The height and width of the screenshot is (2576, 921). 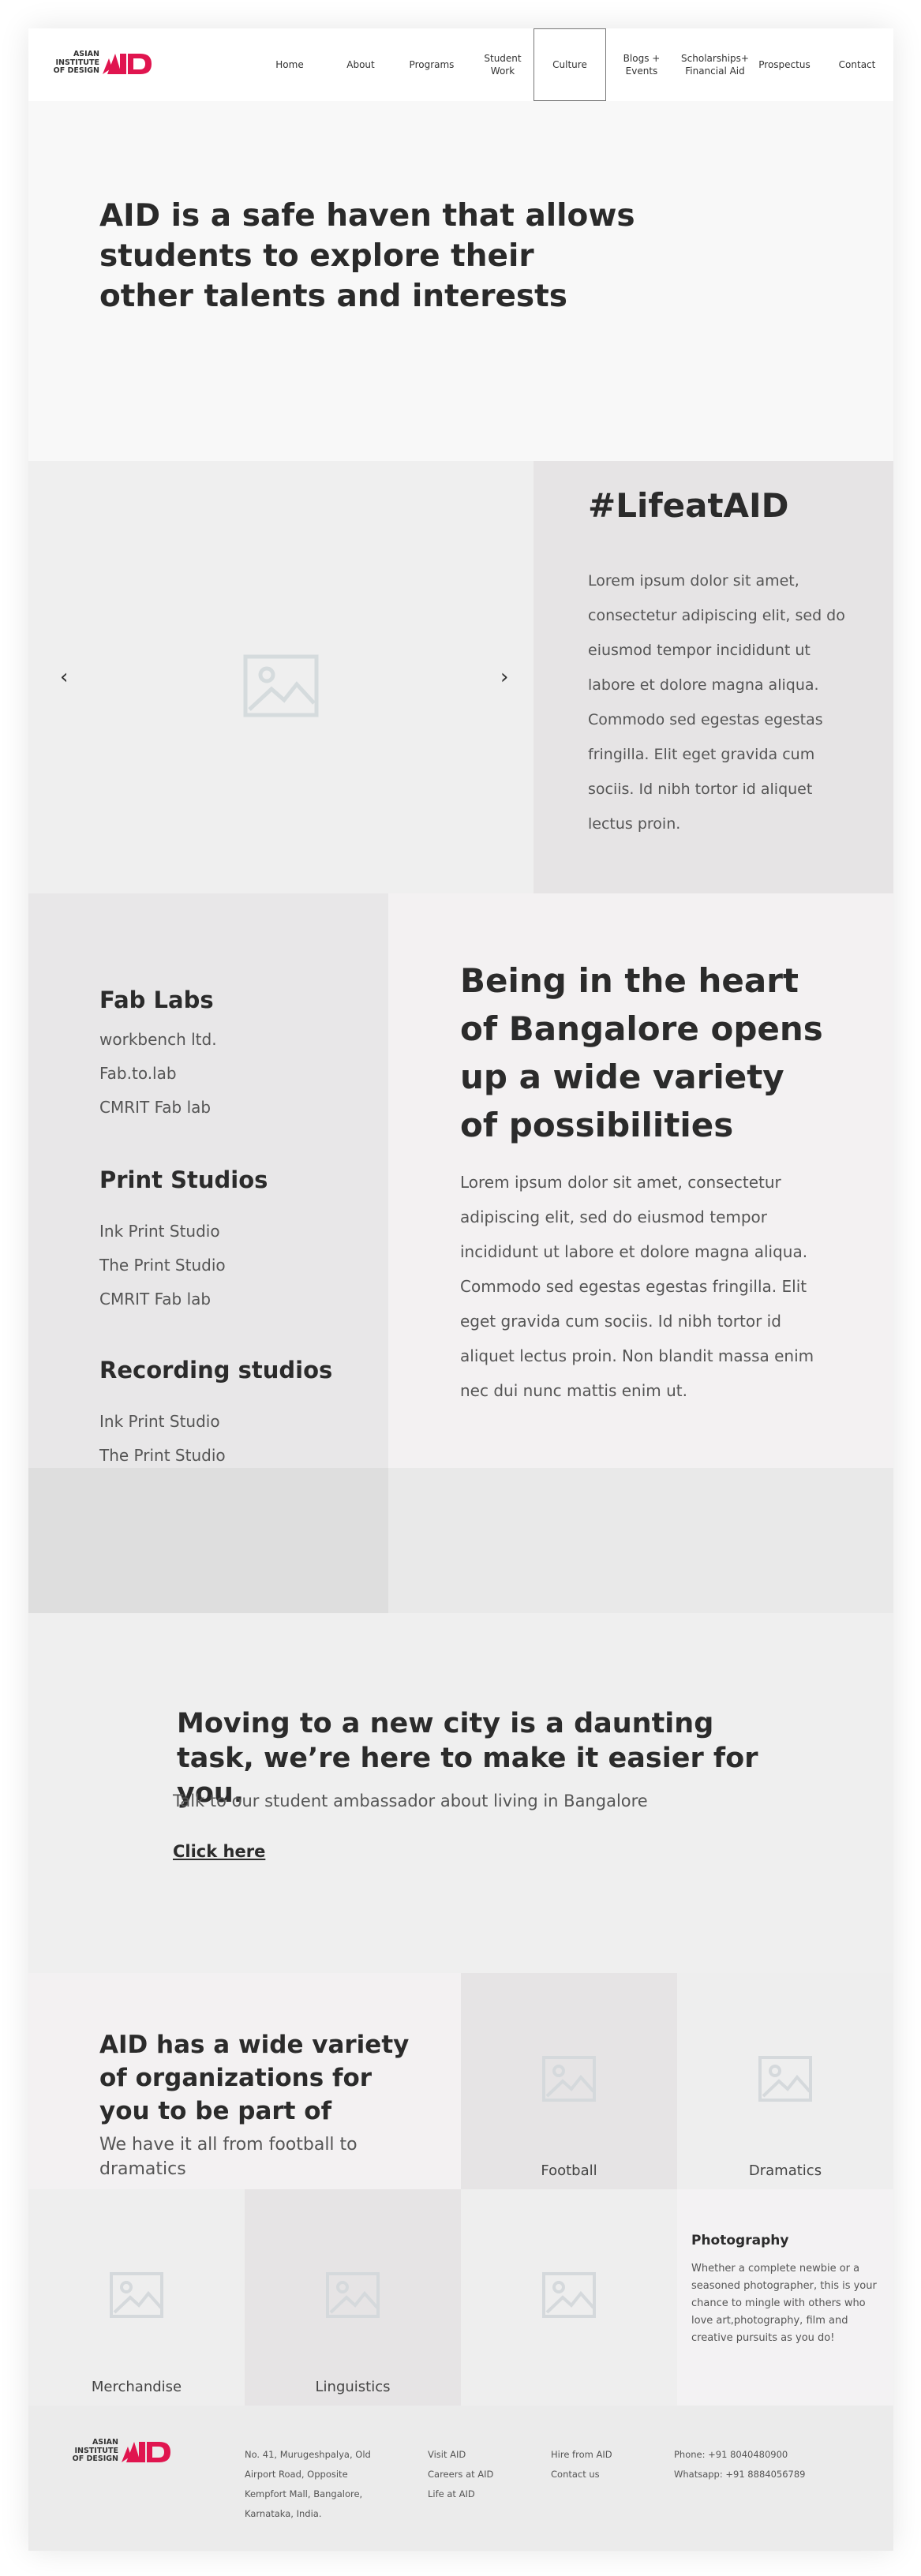 I want to click on footer-links-a: Visit AID Careers at AID Life at AID, so click(x=460, y=2474).